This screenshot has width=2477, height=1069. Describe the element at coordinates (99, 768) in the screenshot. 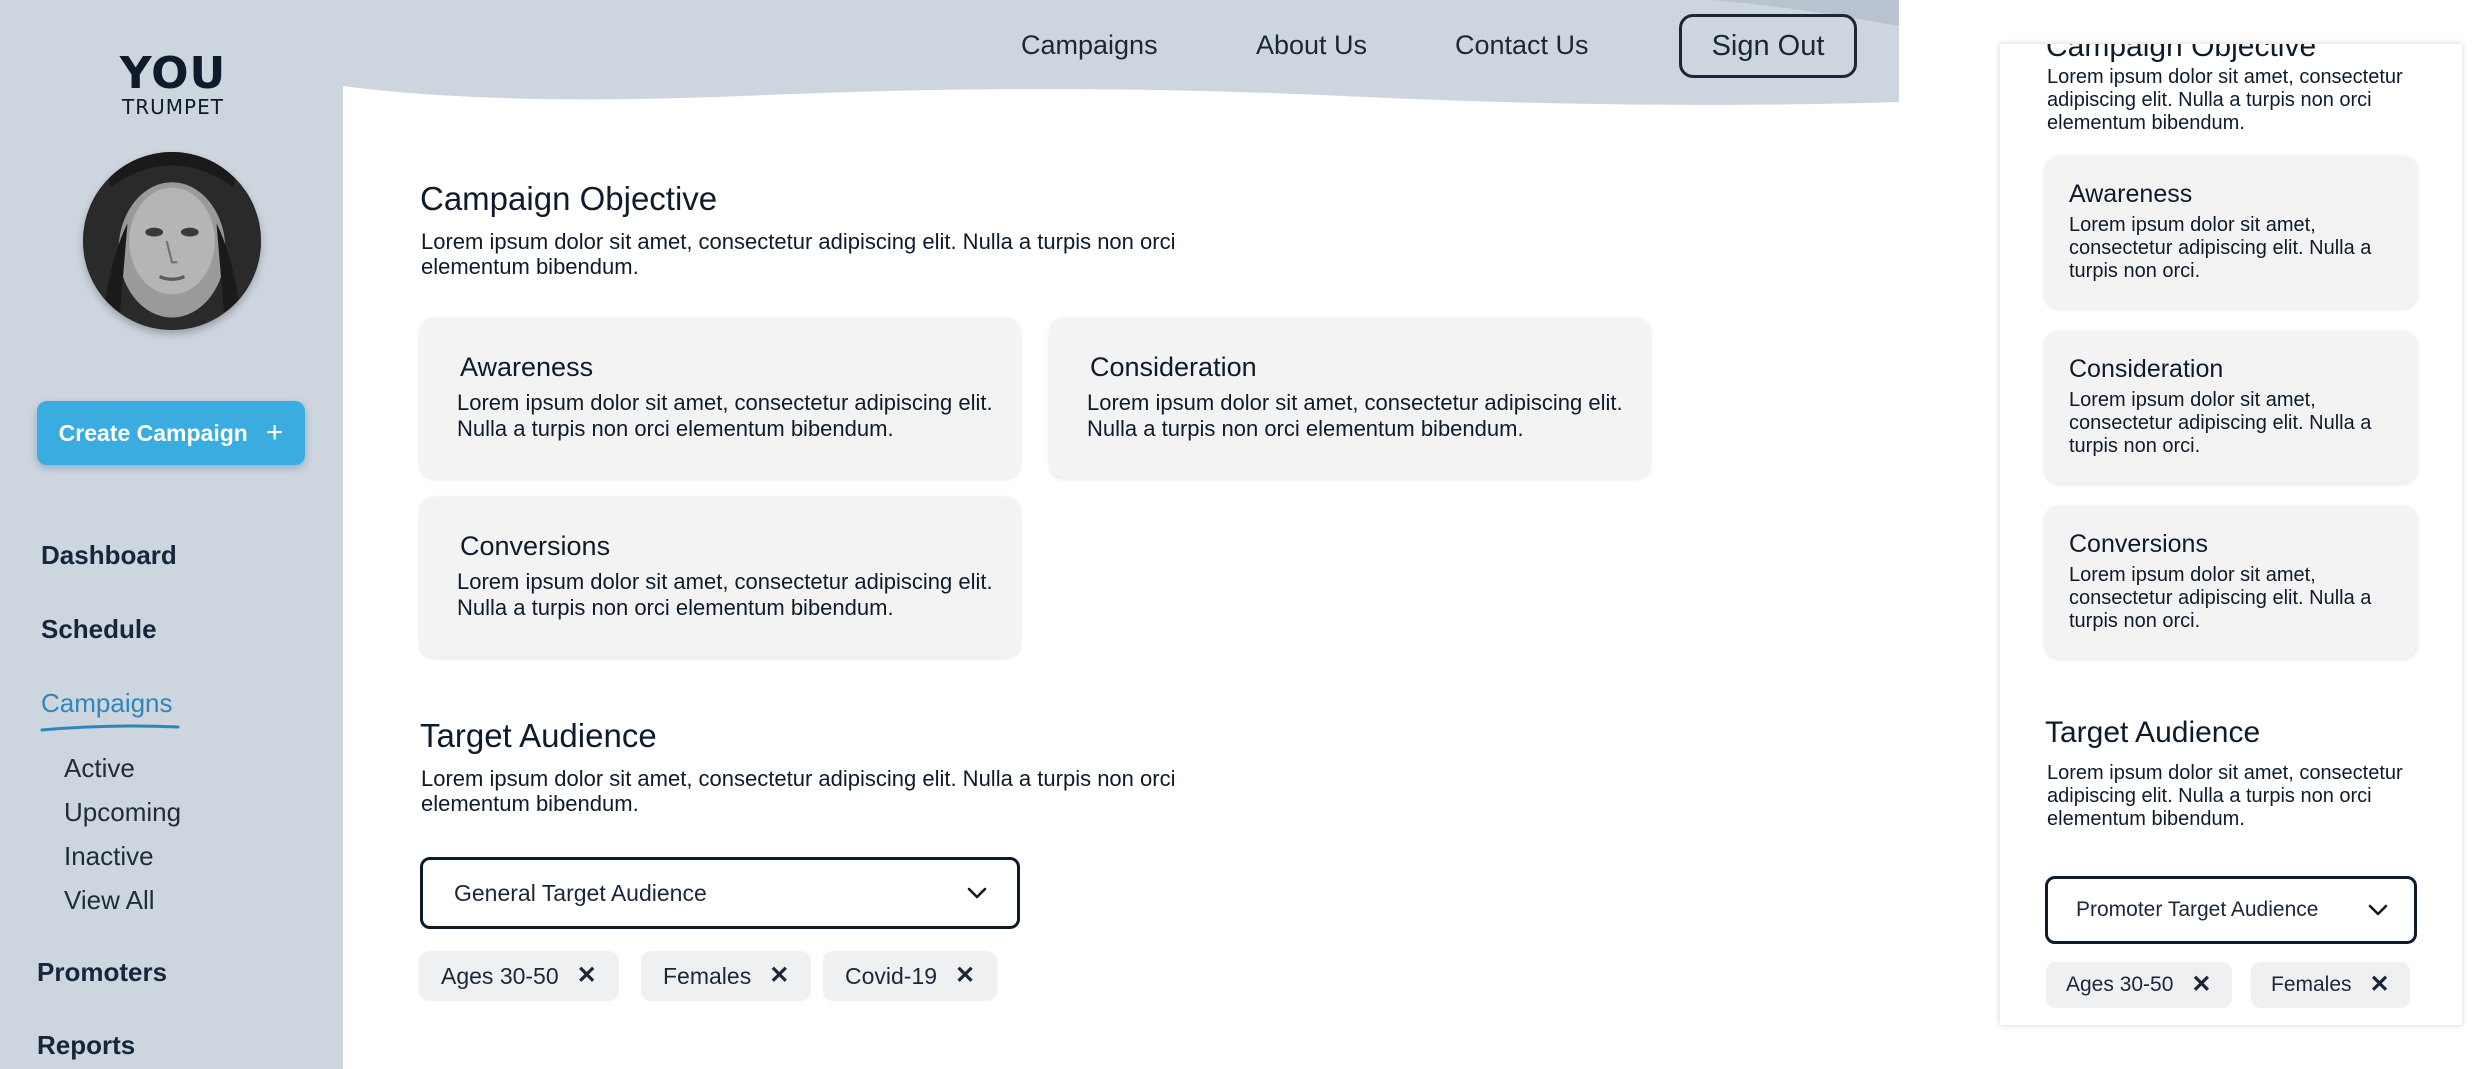

I see `sidebar-subitem-active: Active` at that location.